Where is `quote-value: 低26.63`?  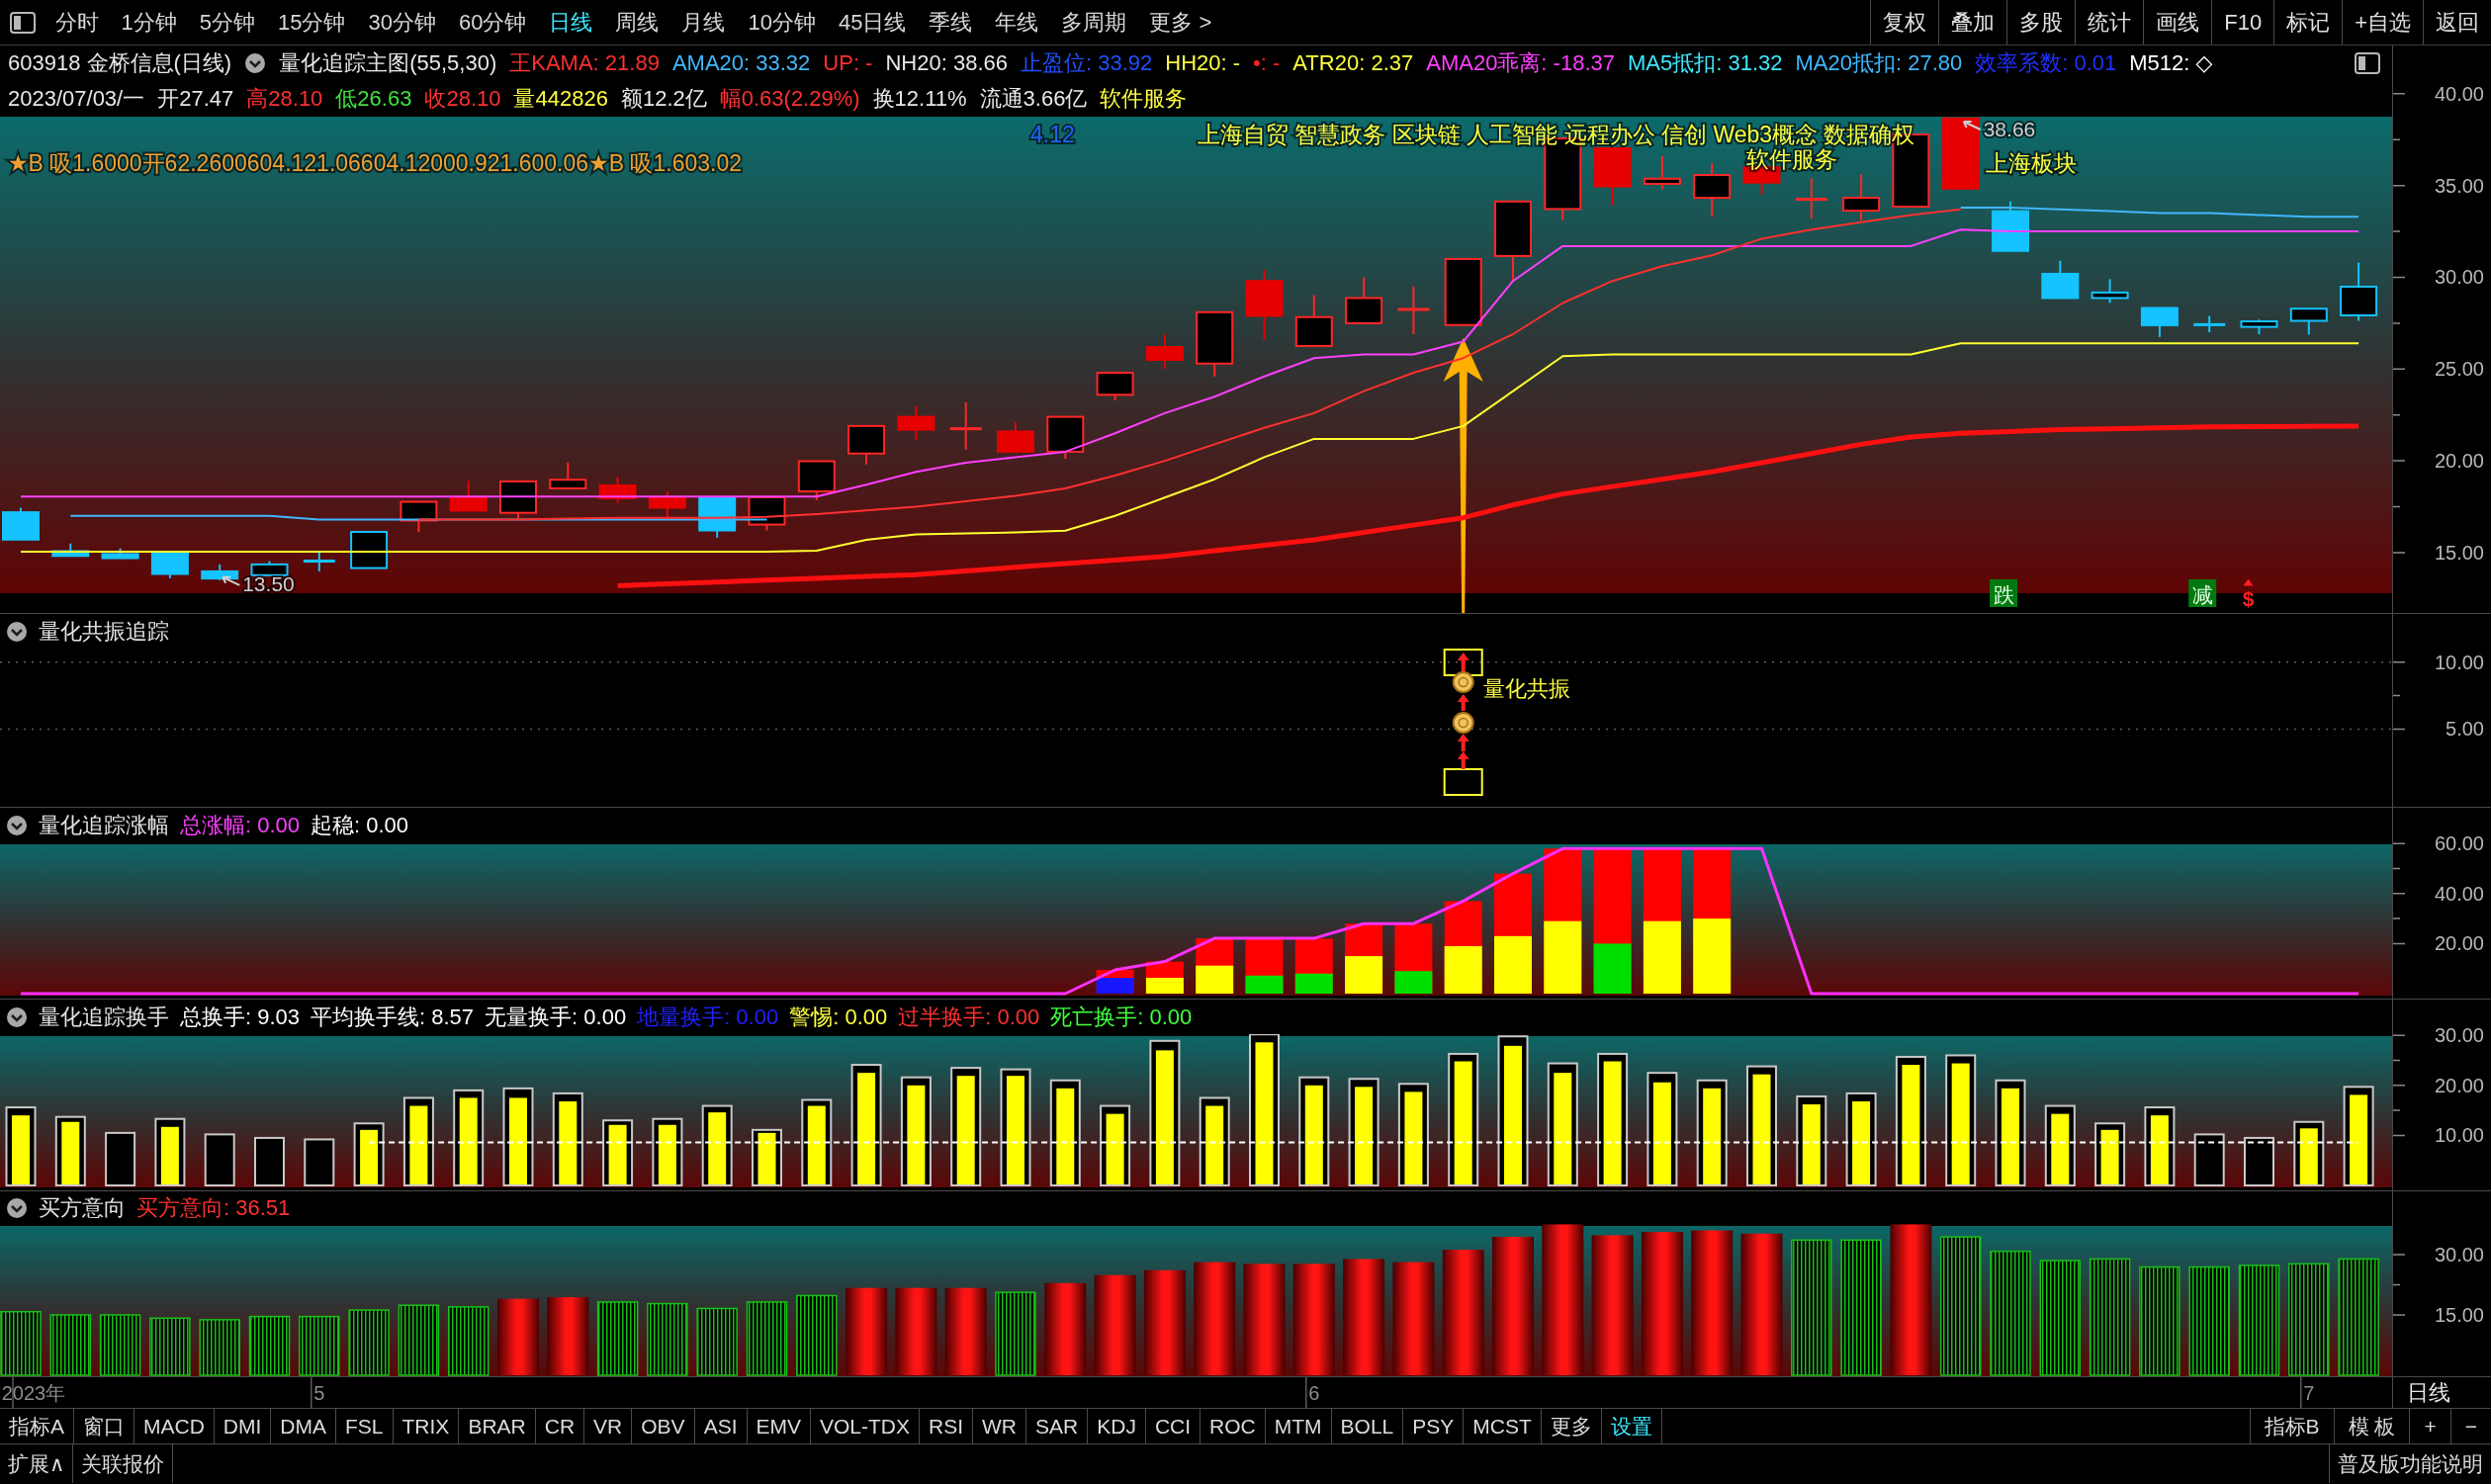
quote-value: 低26.63 is located at coordinates (373, 99).